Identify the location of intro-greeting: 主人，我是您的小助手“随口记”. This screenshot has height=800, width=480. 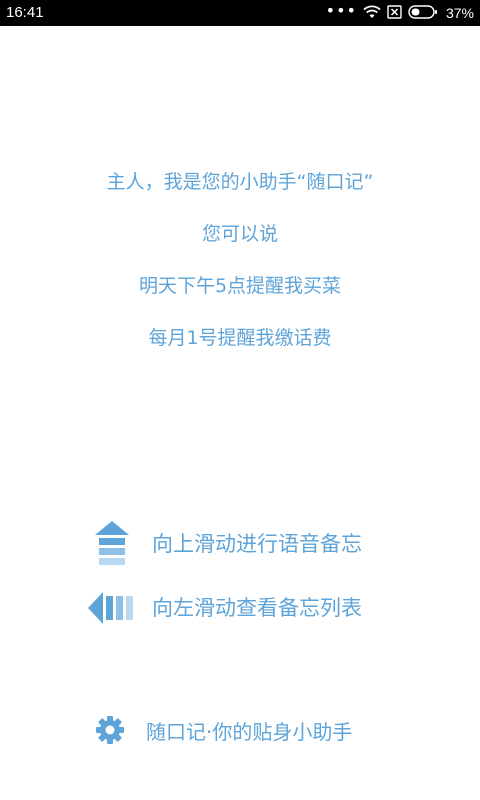
(240, 182).